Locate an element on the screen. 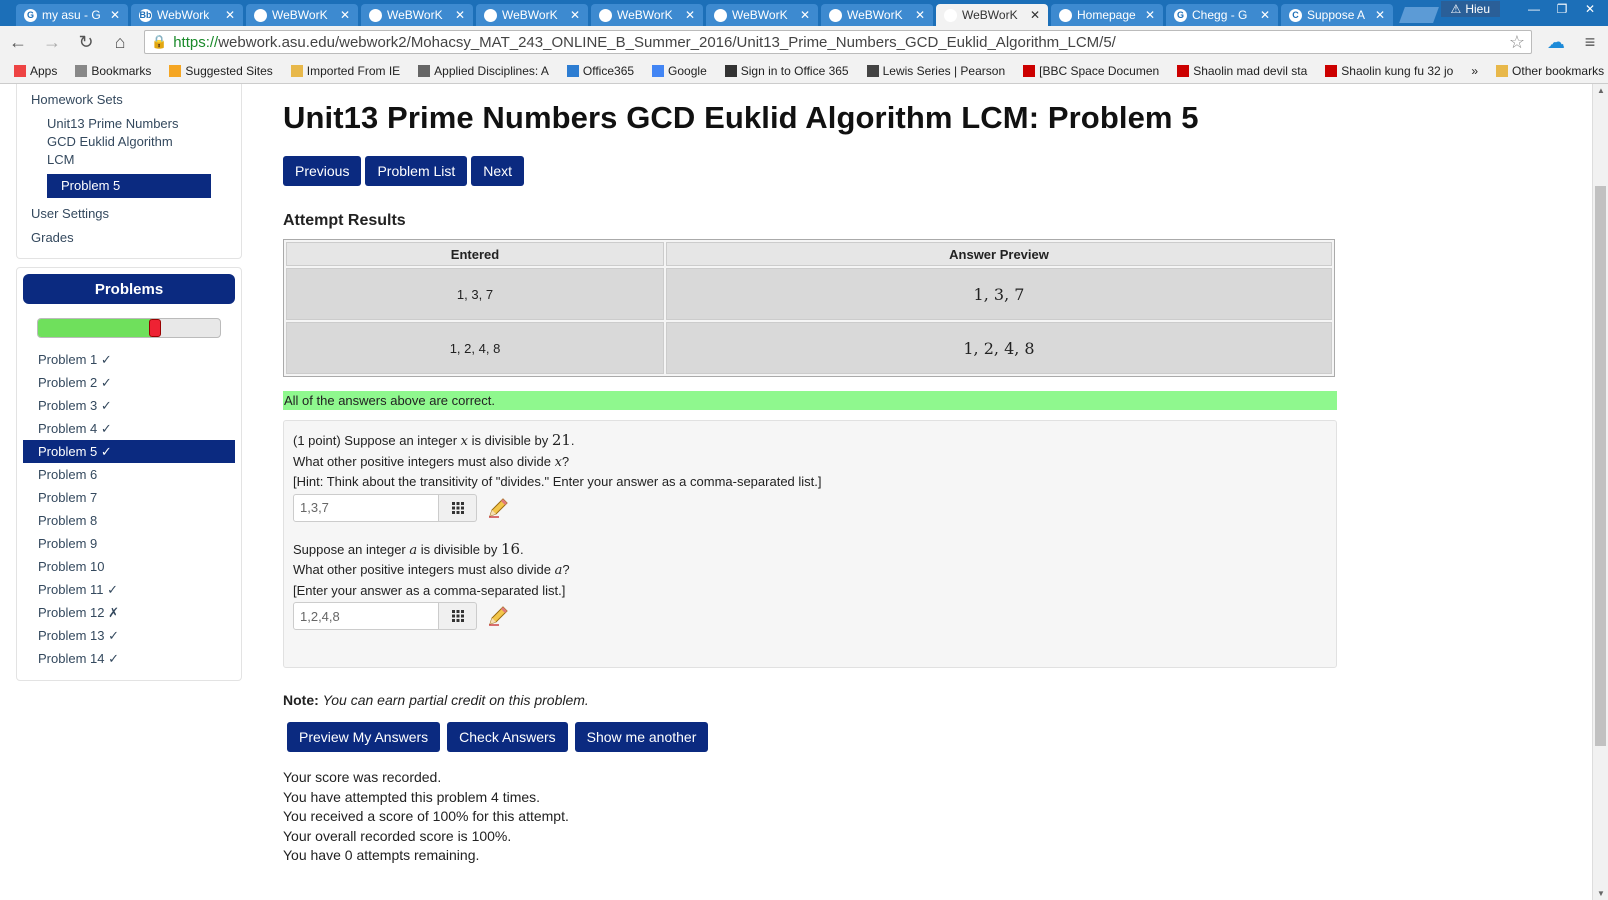  tab-label: WebWork is located at coordinates (183, 15).